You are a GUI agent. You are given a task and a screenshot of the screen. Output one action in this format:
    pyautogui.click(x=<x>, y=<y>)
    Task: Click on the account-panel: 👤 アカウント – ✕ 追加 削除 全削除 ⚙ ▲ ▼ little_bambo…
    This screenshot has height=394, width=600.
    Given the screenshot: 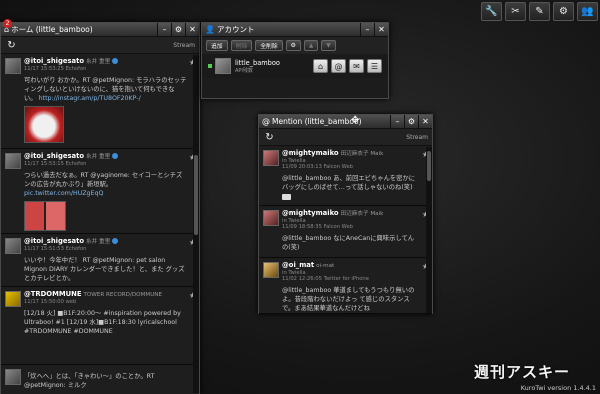 What is the action you would take?
    pyautogui.click(x=295, y=60)
    